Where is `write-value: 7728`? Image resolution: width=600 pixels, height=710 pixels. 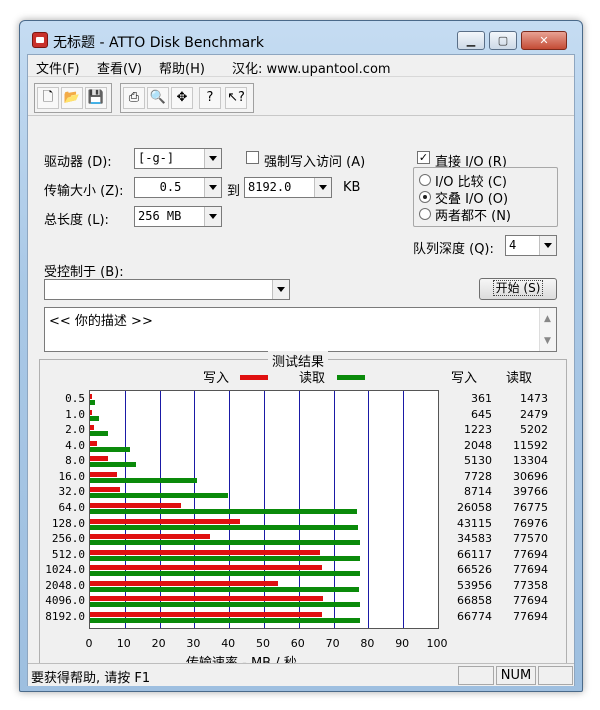 write-value: 7728 is located at coordinates (478, 476).